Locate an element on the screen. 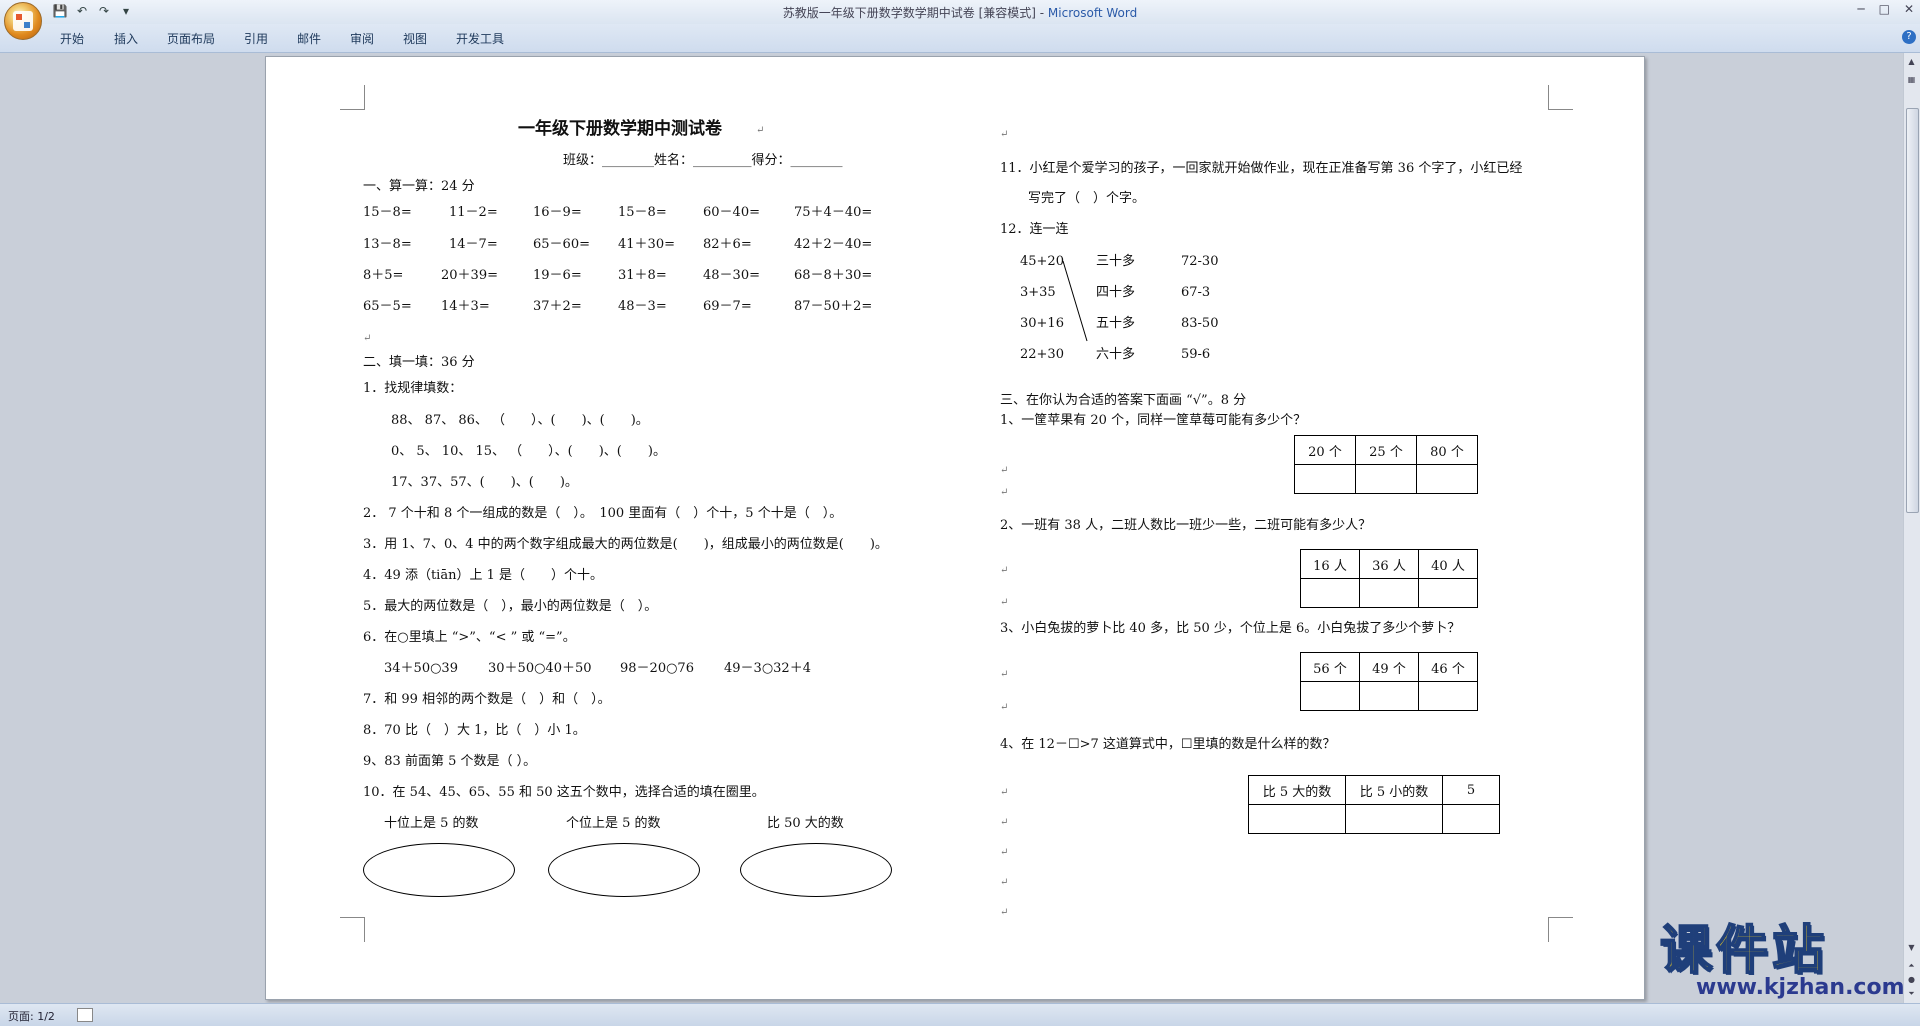 This screenshot has height=1026, width=1920. answer-table-1: 20 个 25 个 80 个 is located at coordinates (1386, 464).